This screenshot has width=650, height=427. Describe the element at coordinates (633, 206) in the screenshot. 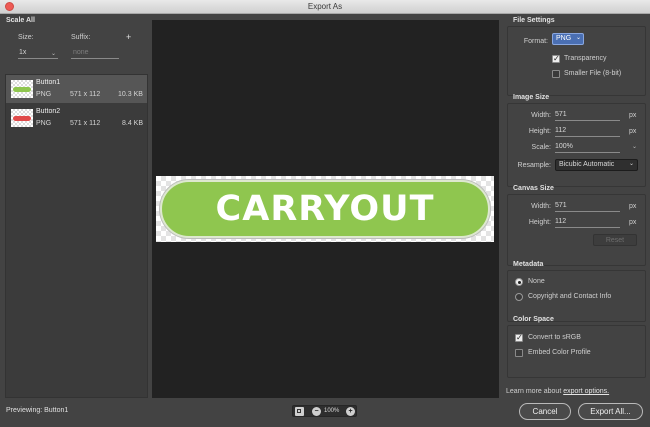

I see `canvas-width-unit: px` at that location.